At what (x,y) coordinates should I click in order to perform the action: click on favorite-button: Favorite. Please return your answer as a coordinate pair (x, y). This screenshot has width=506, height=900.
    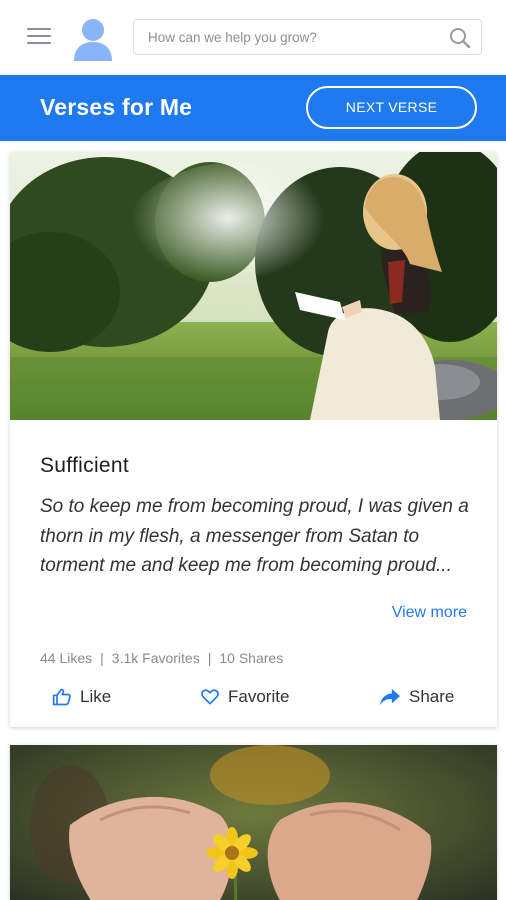
    Looking at the image, I should click on (244, 697).